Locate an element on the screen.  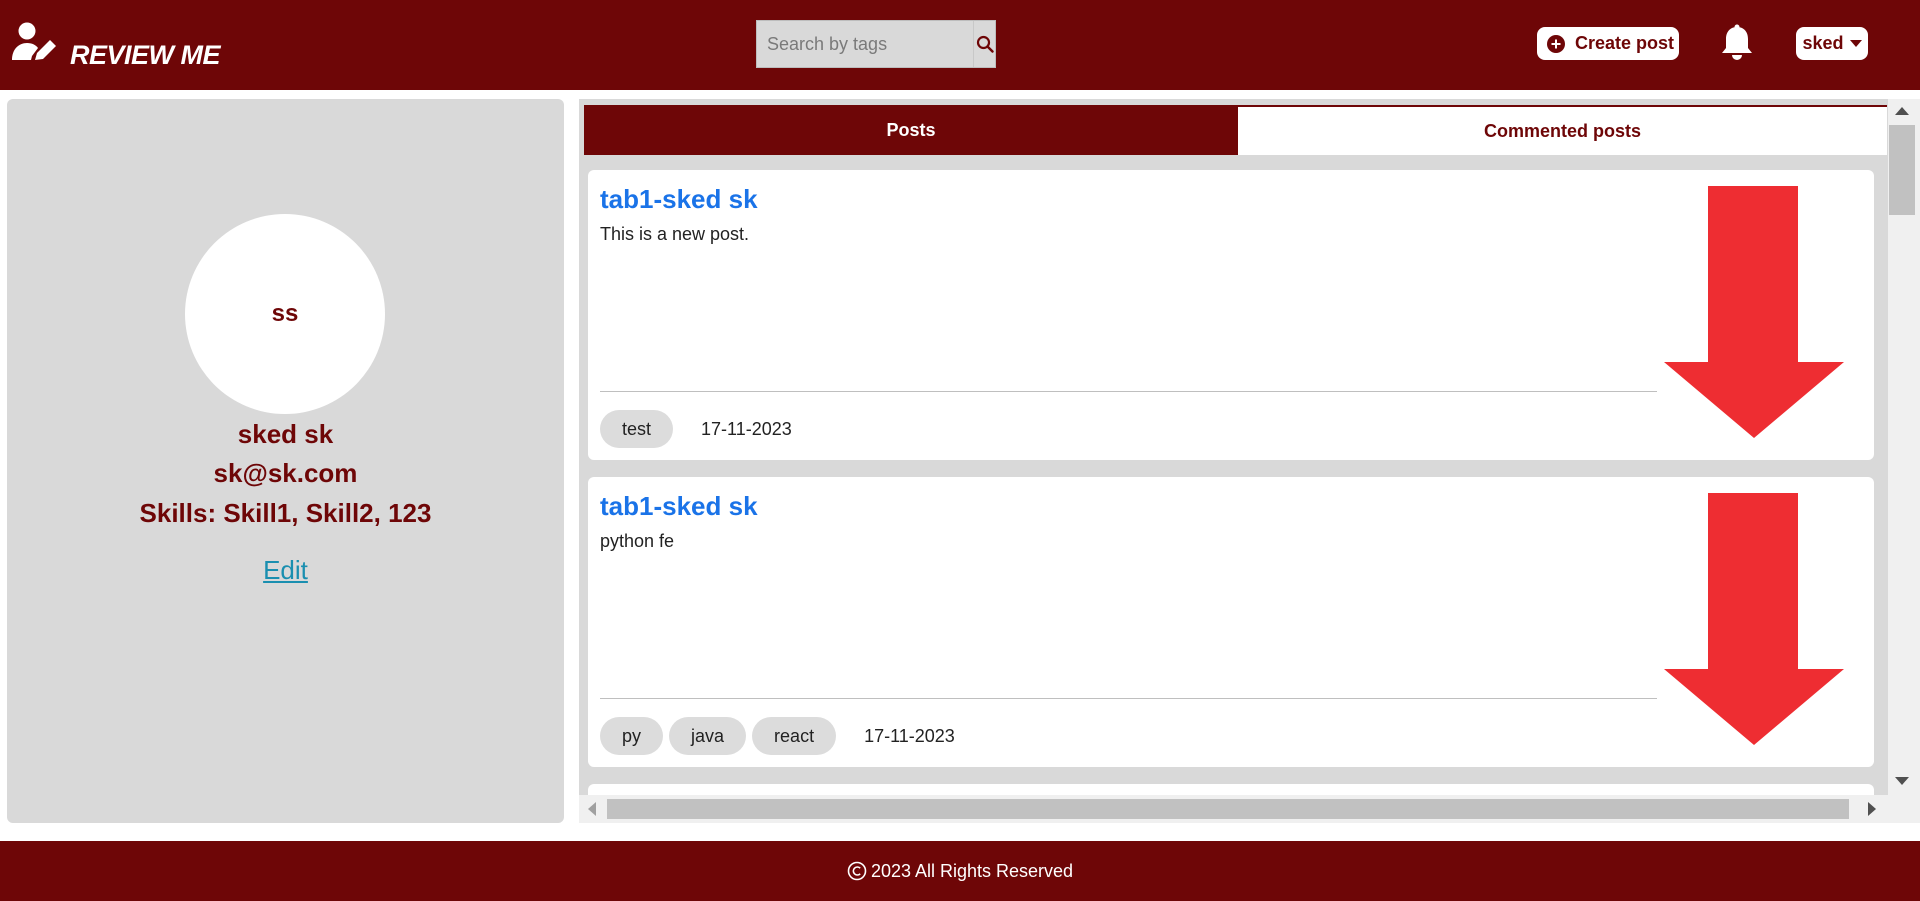
user-menu-dropdown: sked is located at coordinates (1832, 43).